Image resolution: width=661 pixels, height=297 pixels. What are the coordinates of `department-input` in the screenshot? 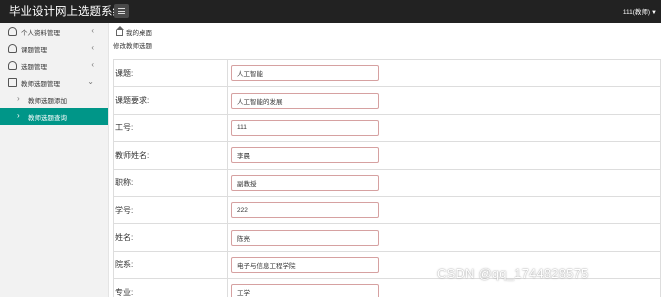 It's located at (305, 264).